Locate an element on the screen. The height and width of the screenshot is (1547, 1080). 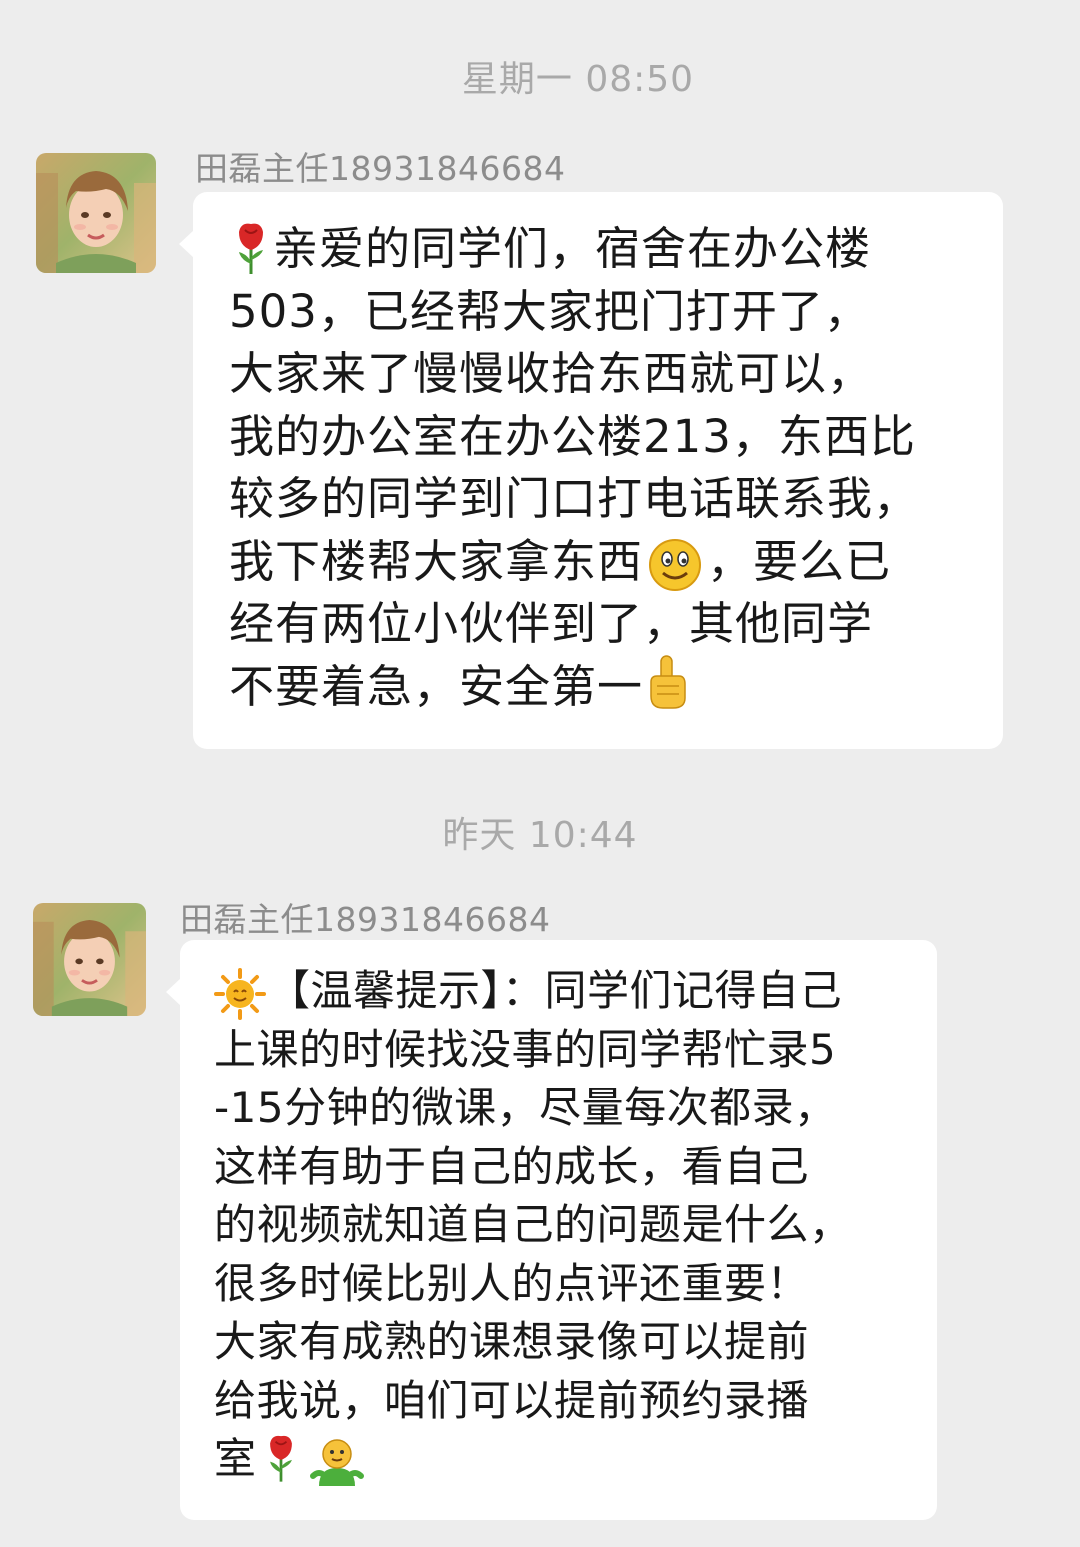
message-line: 不要着急，安全第一 is located at coordinates (601, 686).